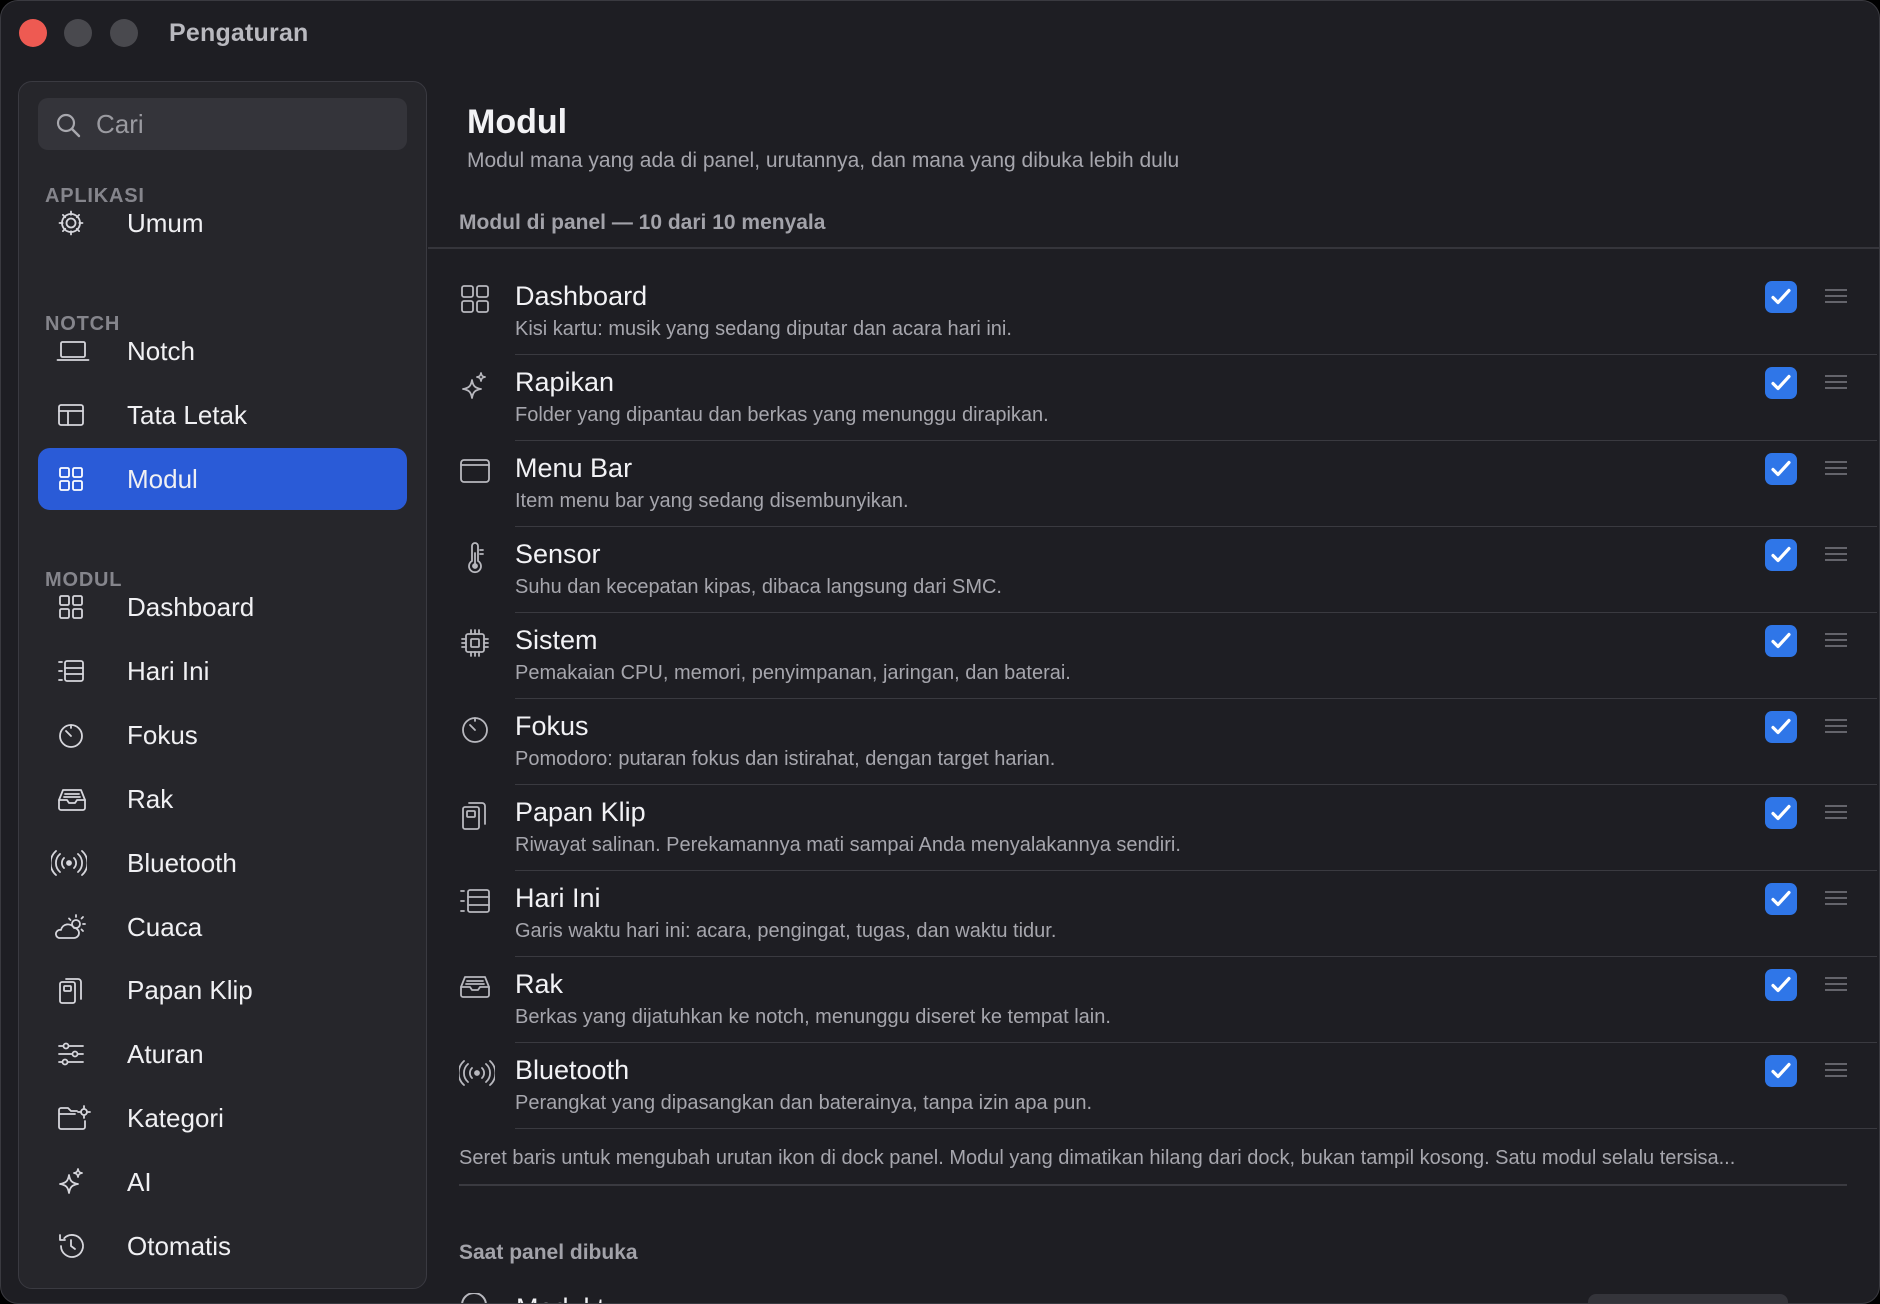 Image resolution: width=1880 pixels, height=1304 pixels. Describe the element at coordinates (222, 927) in the screenshot. I see `sidebar-item-cuaca: Cuaca` at that location.